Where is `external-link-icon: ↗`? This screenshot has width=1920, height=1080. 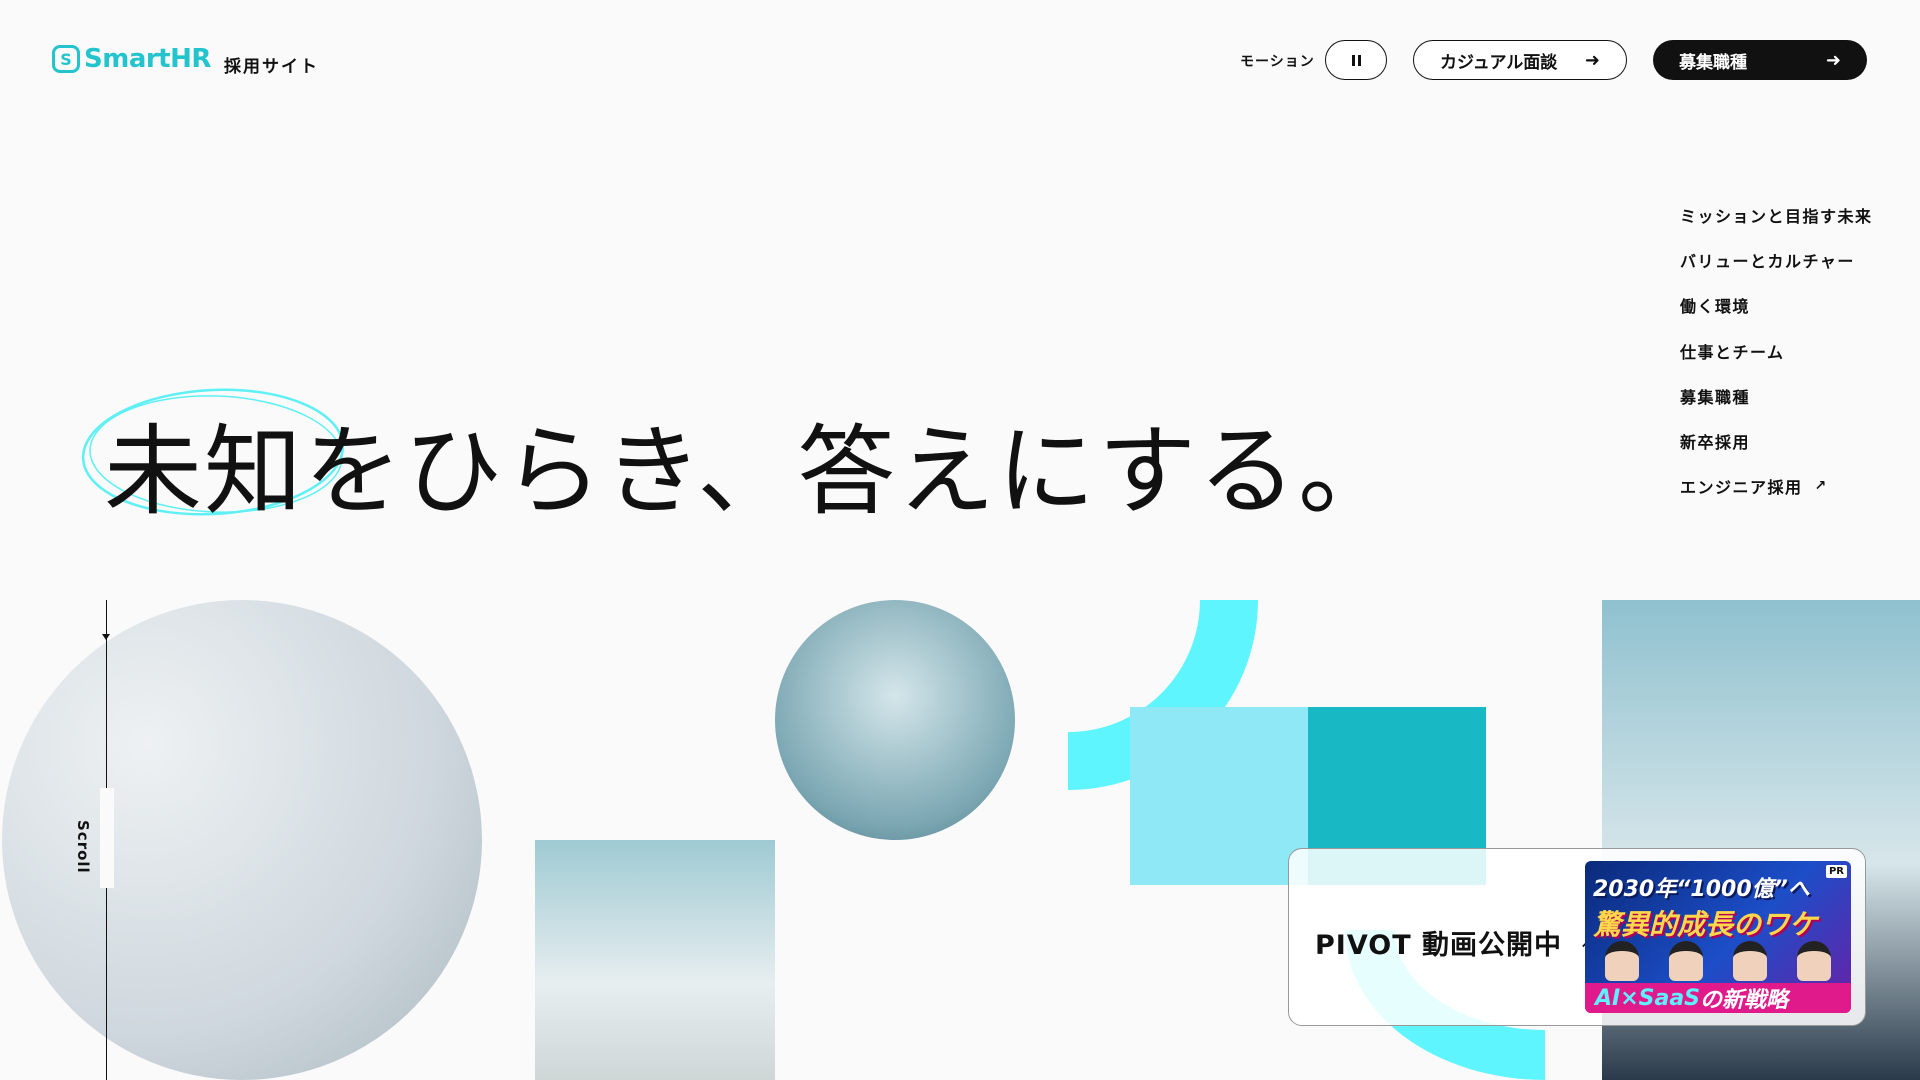
external-link-icon: ↗ is located at coordinates (1821, 486).